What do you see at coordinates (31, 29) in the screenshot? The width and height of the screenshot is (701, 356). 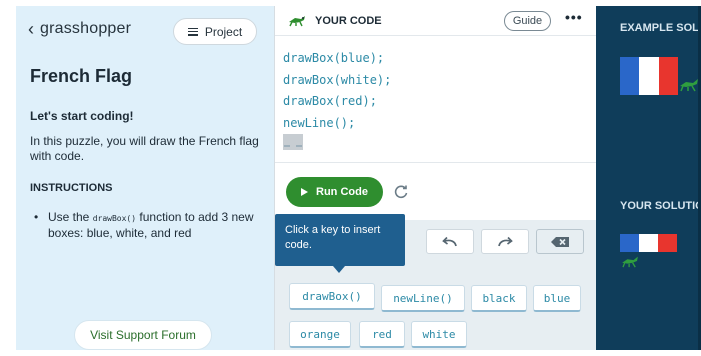 I see `chevron-left-icon: ‹` at bounding box center [31, 29].